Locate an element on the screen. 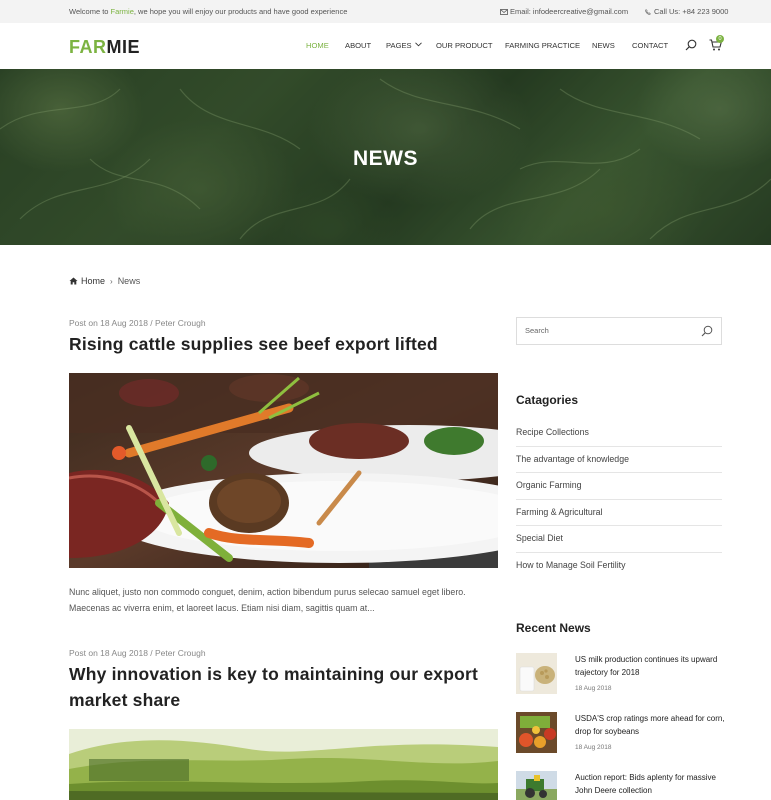  green-hills-image is located at coordinates (283, 764).